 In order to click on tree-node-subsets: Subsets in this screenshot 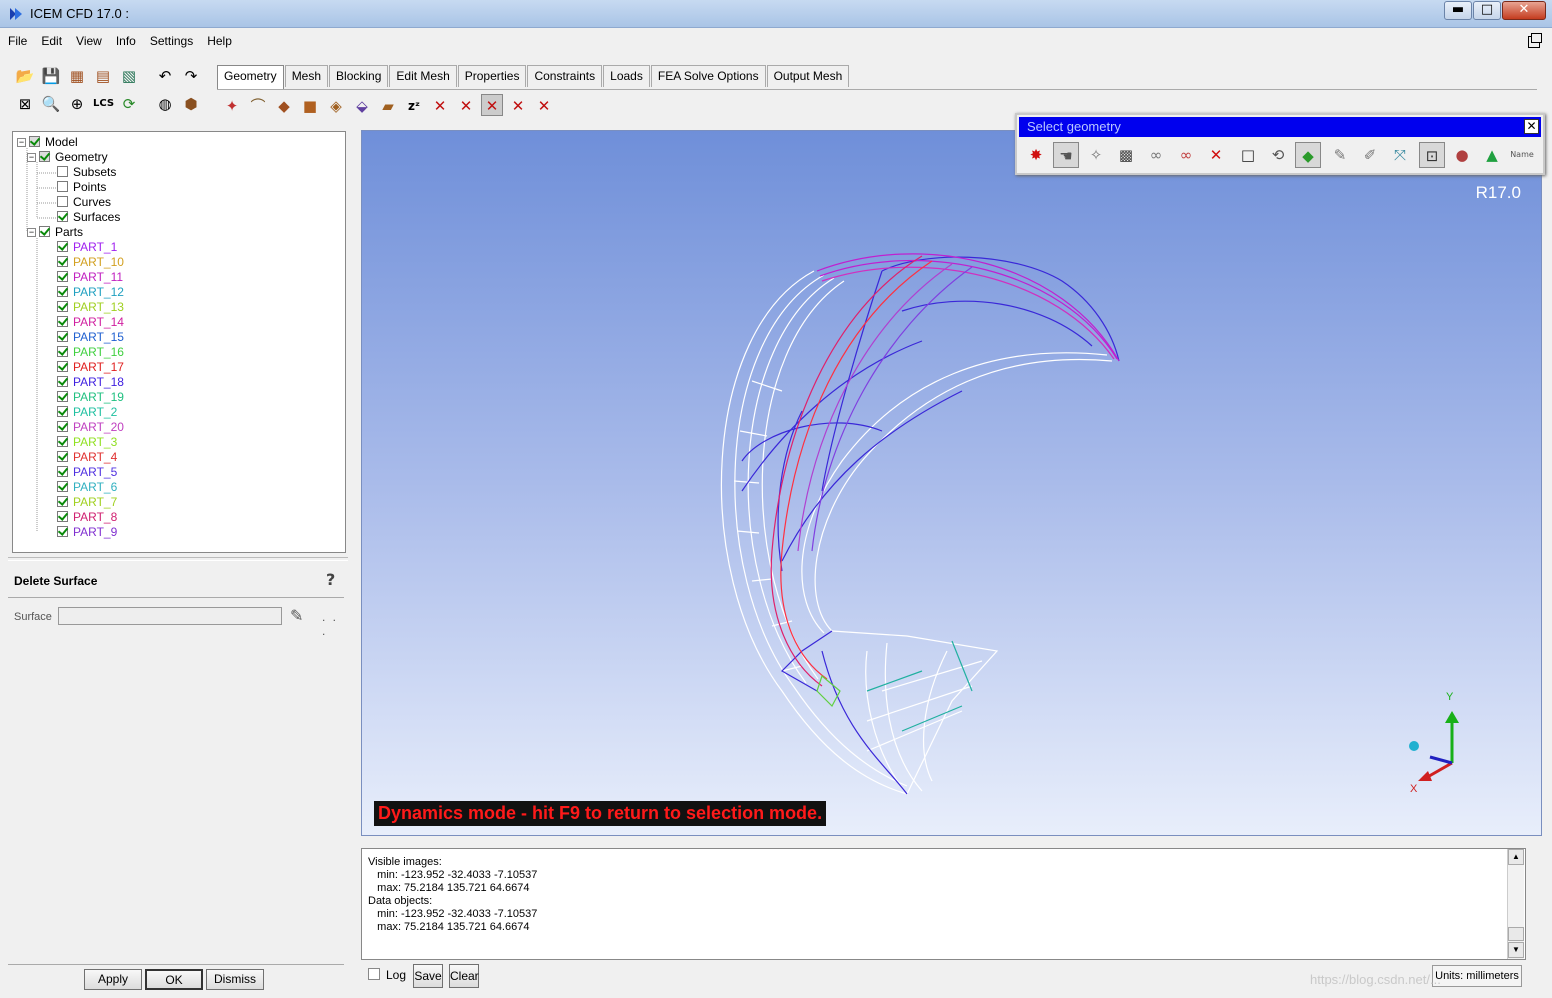, I will do `click(86, 172)`.